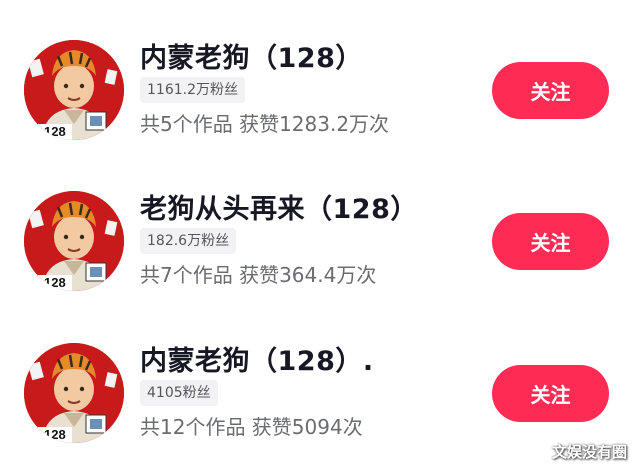  What do you see at coordinates (192, 90) in the screenshot?
I see `follower-count-badge: 1161.2万粉丝` at bounding box center [192, 90].